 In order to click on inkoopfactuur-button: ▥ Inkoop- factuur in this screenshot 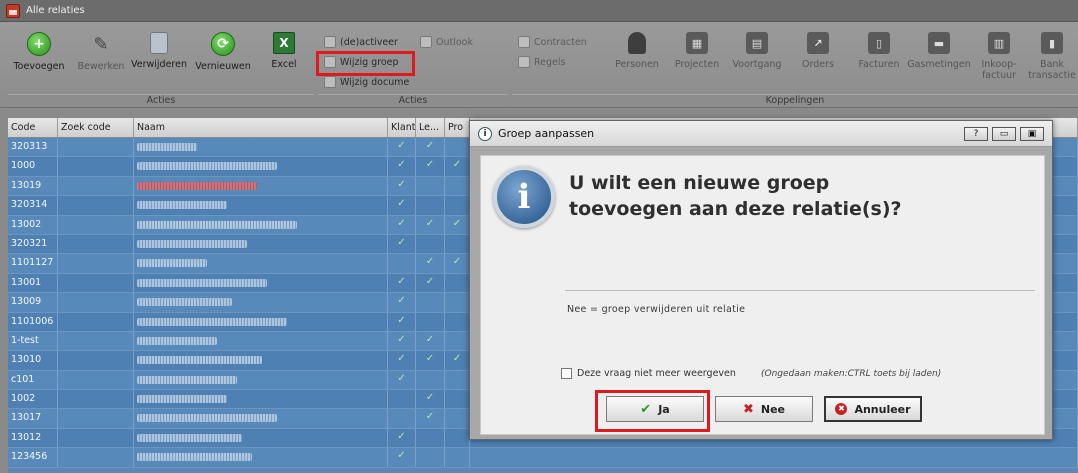, I will do `click(999, 56)`.